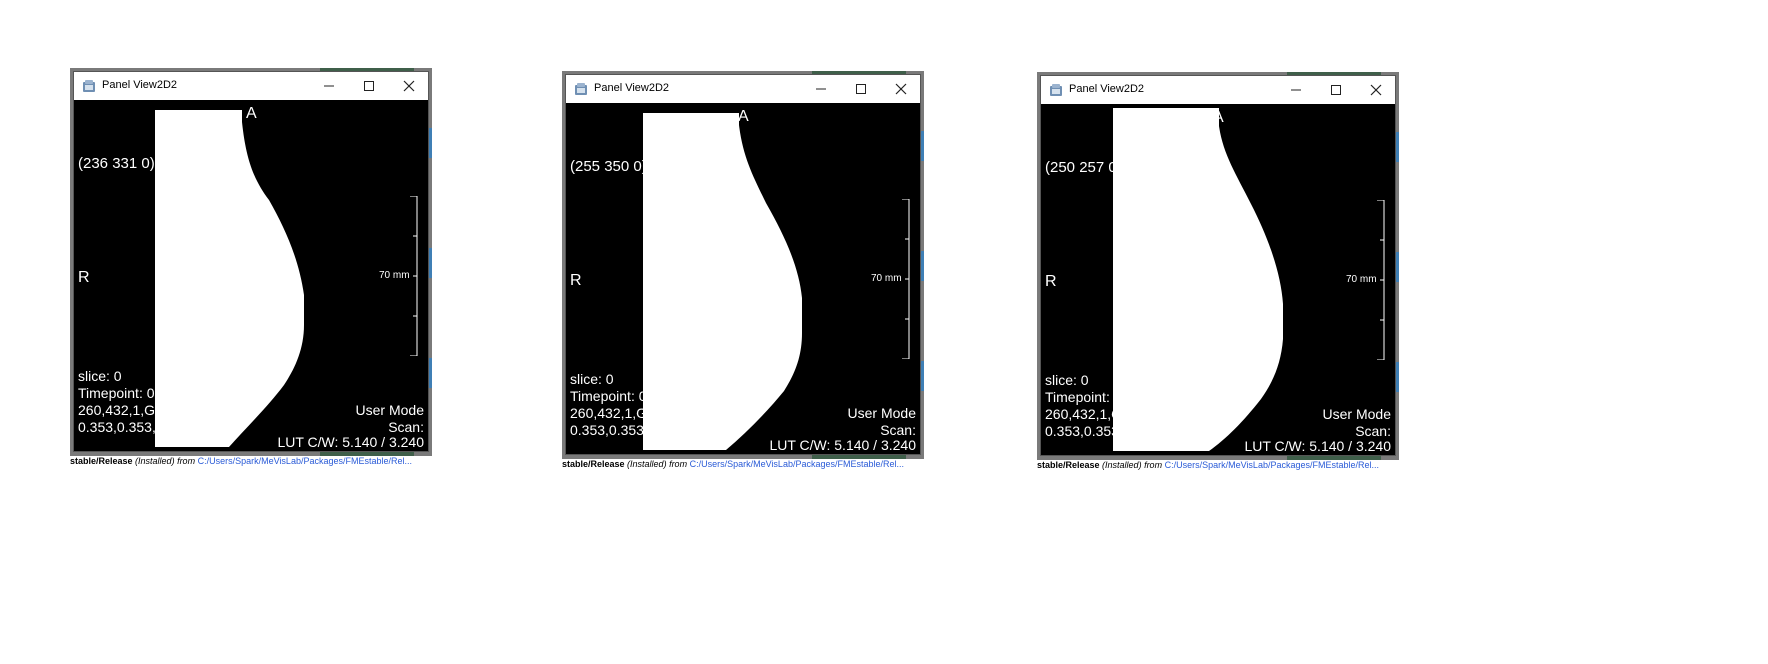  I want to click on pixel-value-readout: (250 257 0): 0.0000, so click(1110, 167).